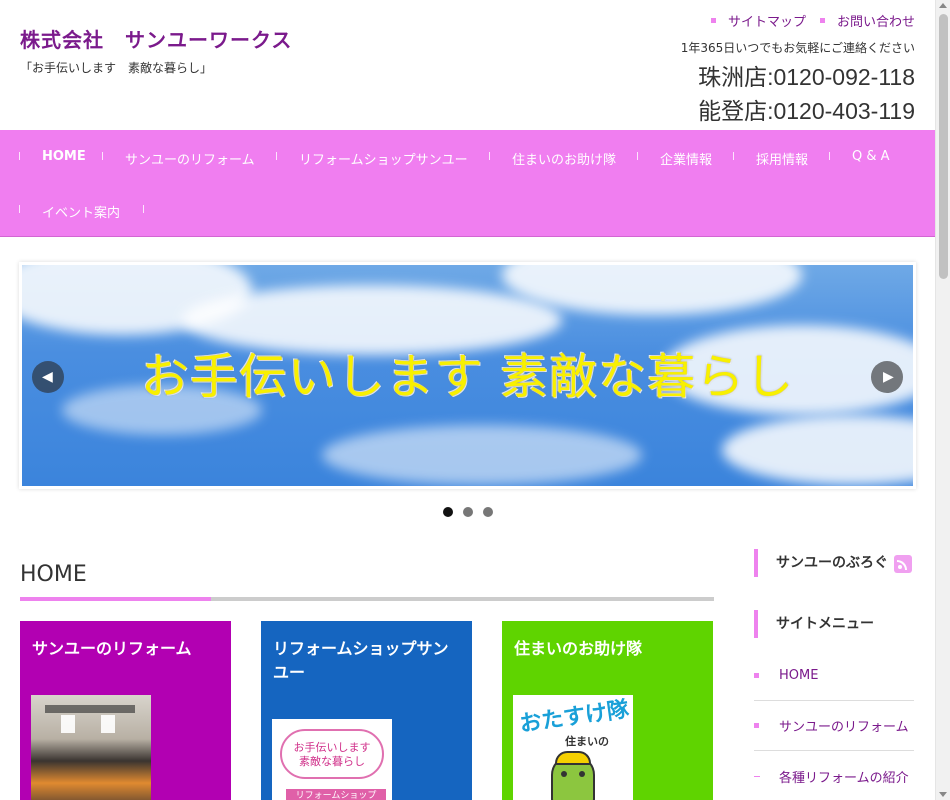  What do you see at coordinates (573, 747) in the screenshot?
I see `otasuke-logo: おたすけ隊 住まいの` at bounding box center [573, 747].